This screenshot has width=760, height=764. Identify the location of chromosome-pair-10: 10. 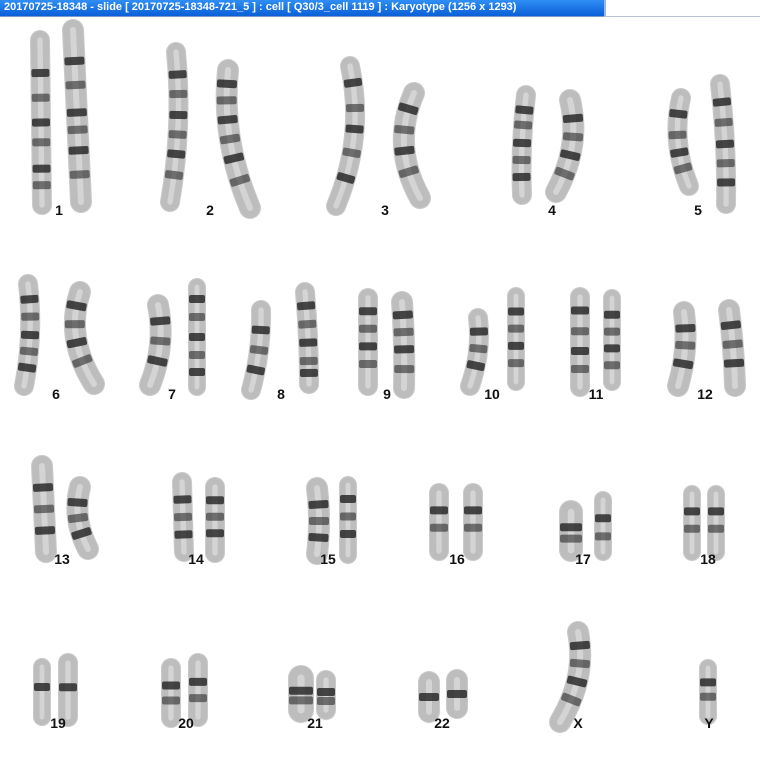
(493, 344).